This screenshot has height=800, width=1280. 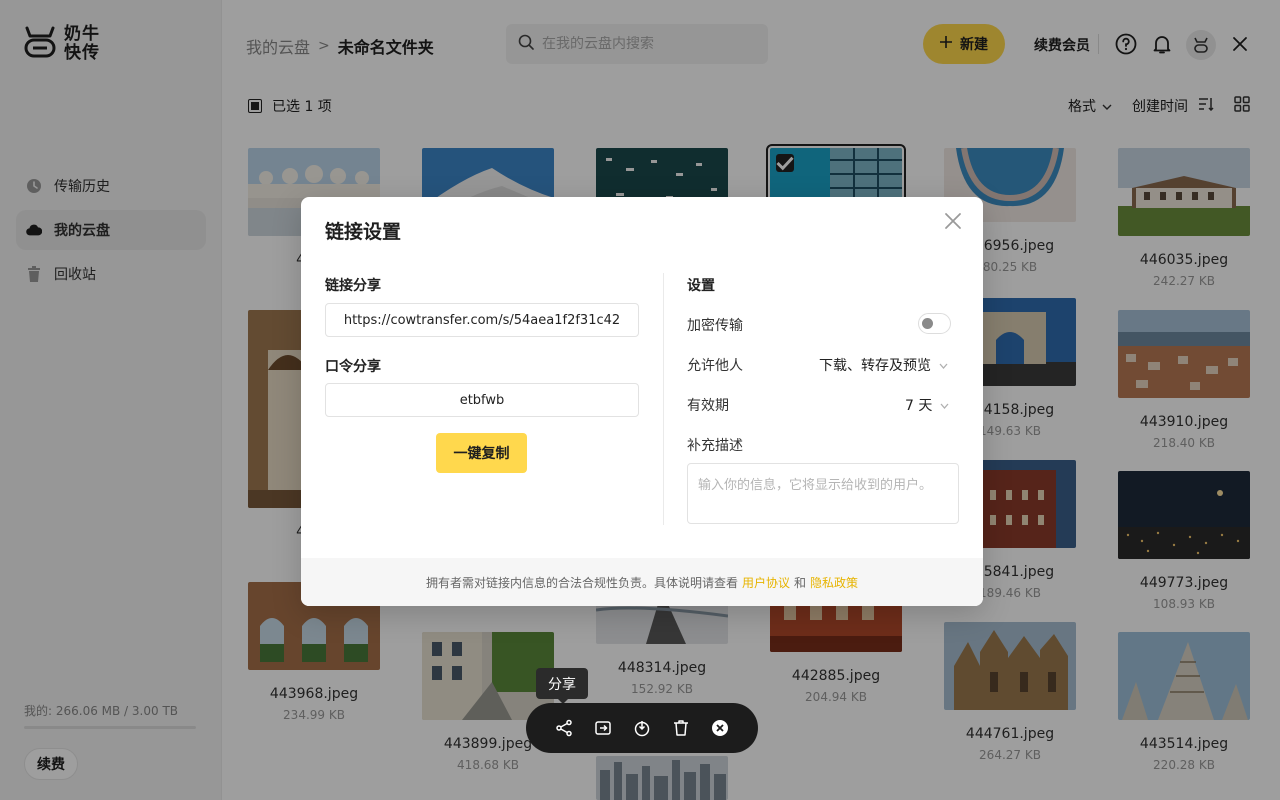 I want to click on allow-label: 允许他人, so click(x=715, y=366).